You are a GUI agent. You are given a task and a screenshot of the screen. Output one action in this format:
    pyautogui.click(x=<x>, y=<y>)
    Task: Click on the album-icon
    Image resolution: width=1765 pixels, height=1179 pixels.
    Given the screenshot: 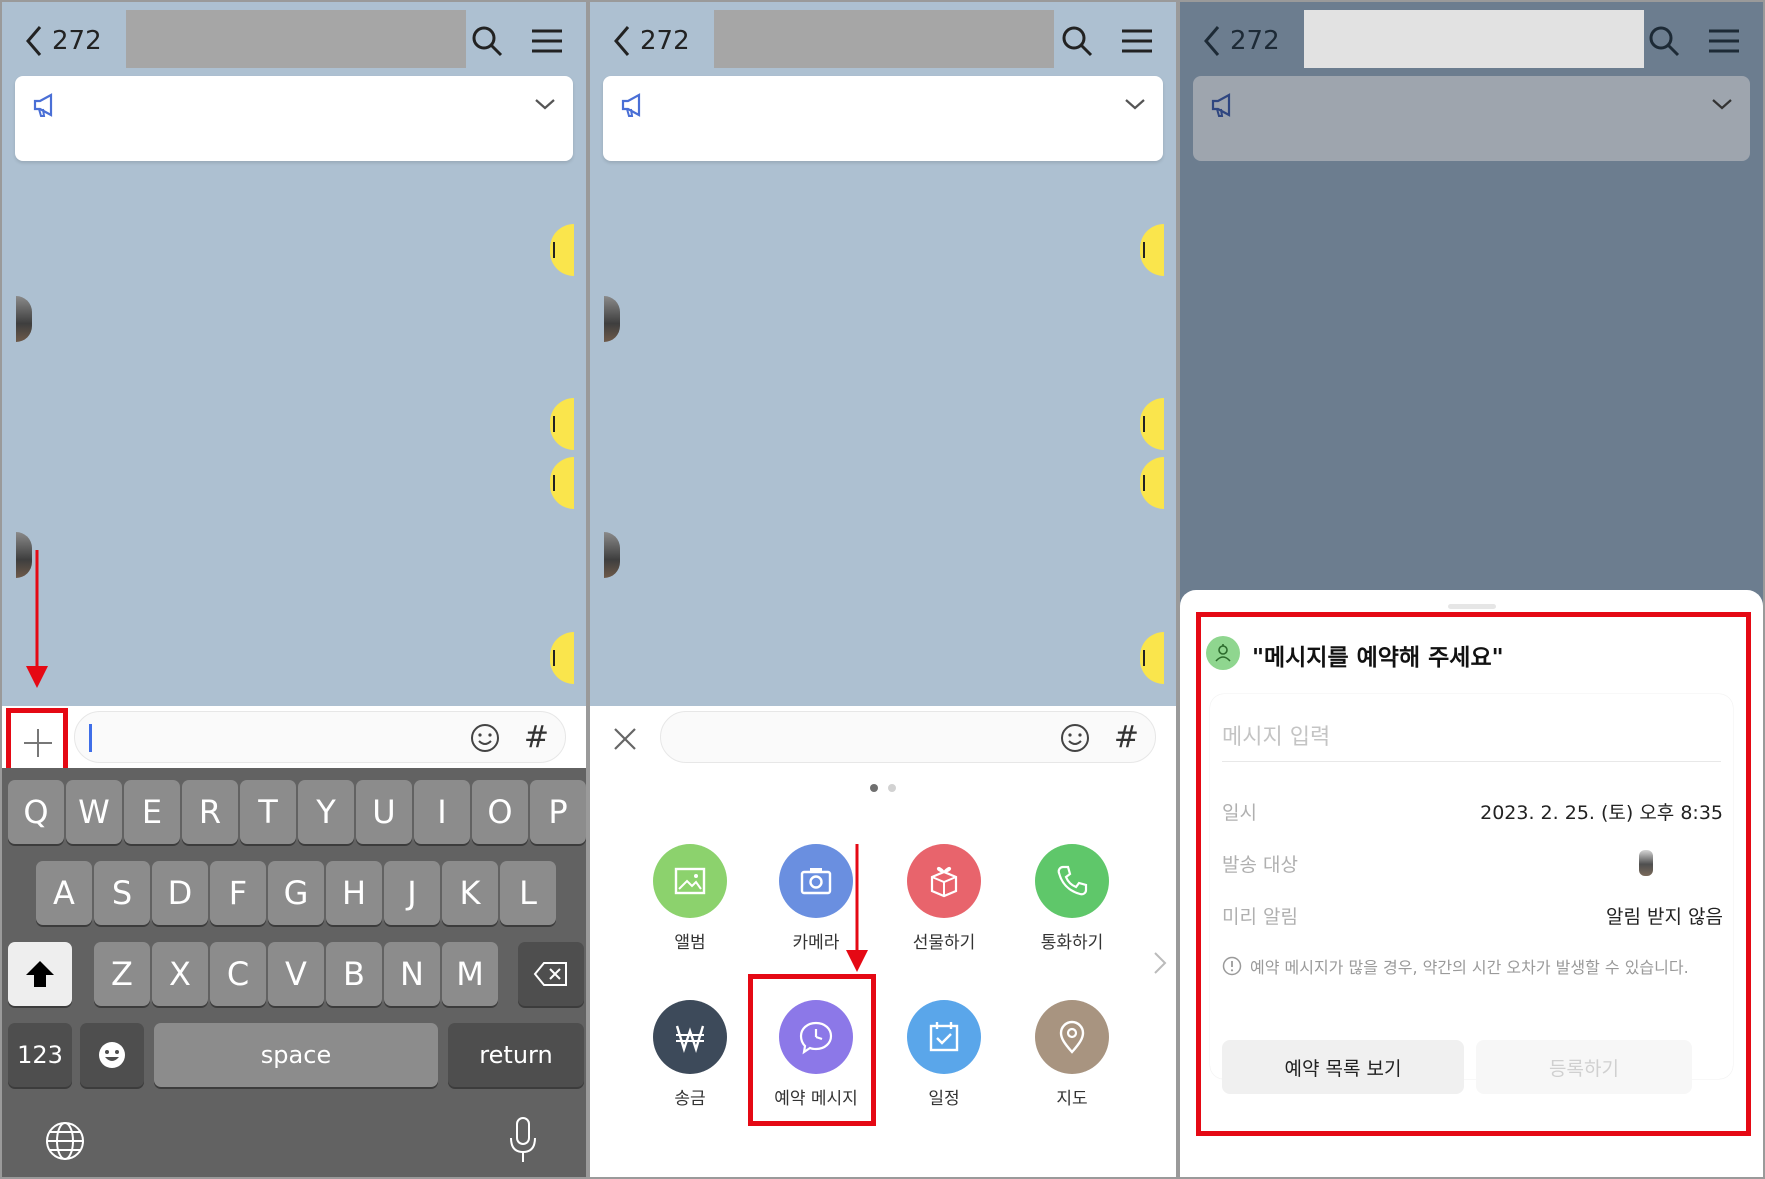 What is the action you would take?
    pyautogui.click(x=690, y=881)
    